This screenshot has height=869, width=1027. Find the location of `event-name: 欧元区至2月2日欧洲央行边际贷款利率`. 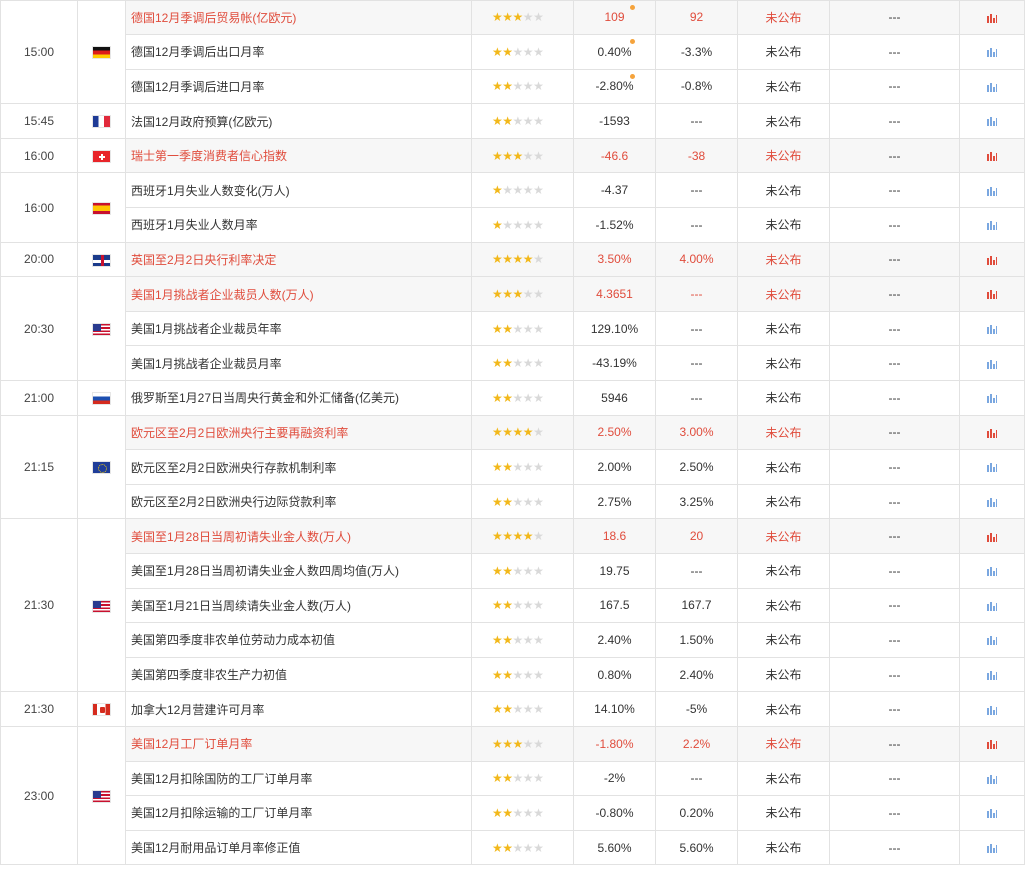

event-name: 欧元区至2月2日欧洲央行边际贷款利率 is located at coordinates (298, 501).